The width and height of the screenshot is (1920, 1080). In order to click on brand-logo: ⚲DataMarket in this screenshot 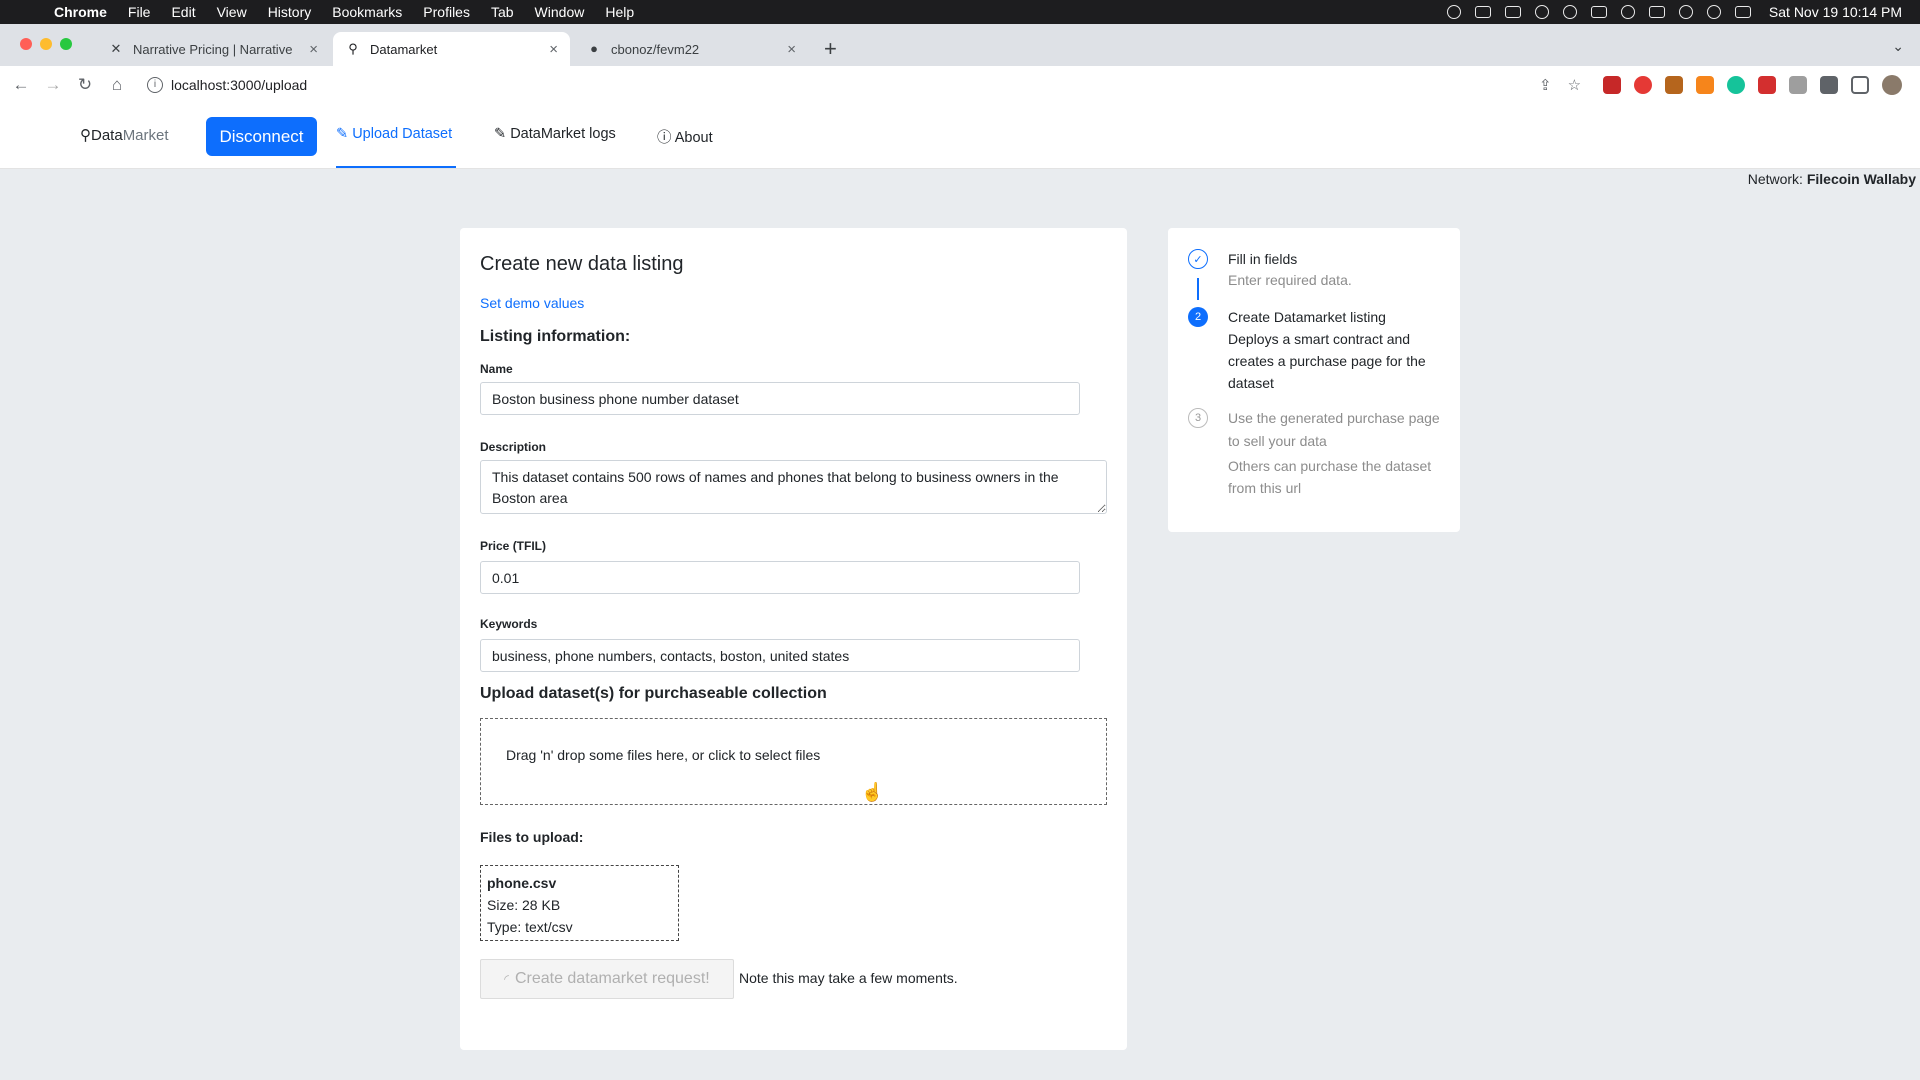, I will do `click(124, 135)`.